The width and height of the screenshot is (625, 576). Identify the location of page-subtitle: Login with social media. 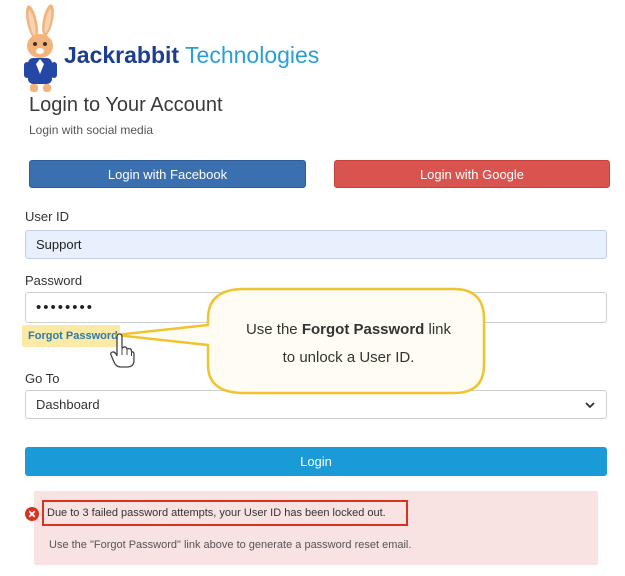
(91, 130).